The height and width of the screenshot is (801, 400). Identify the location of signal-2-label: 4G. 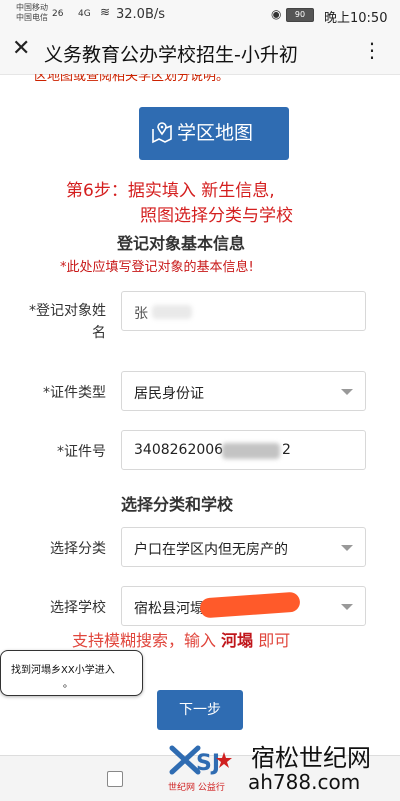
(84, 14).